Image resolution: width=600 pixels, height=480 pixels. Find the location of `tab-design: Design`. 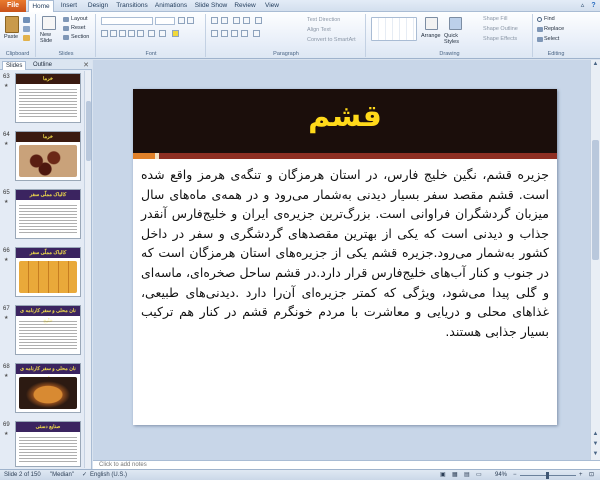

tab-design: Design is located at coordinates (98, 6).